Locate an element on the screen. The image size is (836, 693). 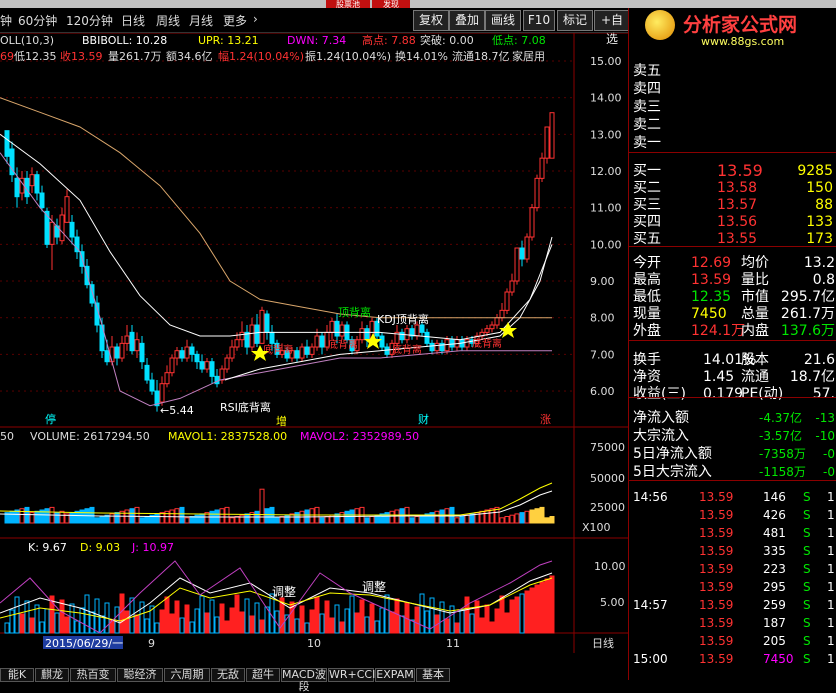
flow-value: -3.57亿 is located at coordinates (781, 436).